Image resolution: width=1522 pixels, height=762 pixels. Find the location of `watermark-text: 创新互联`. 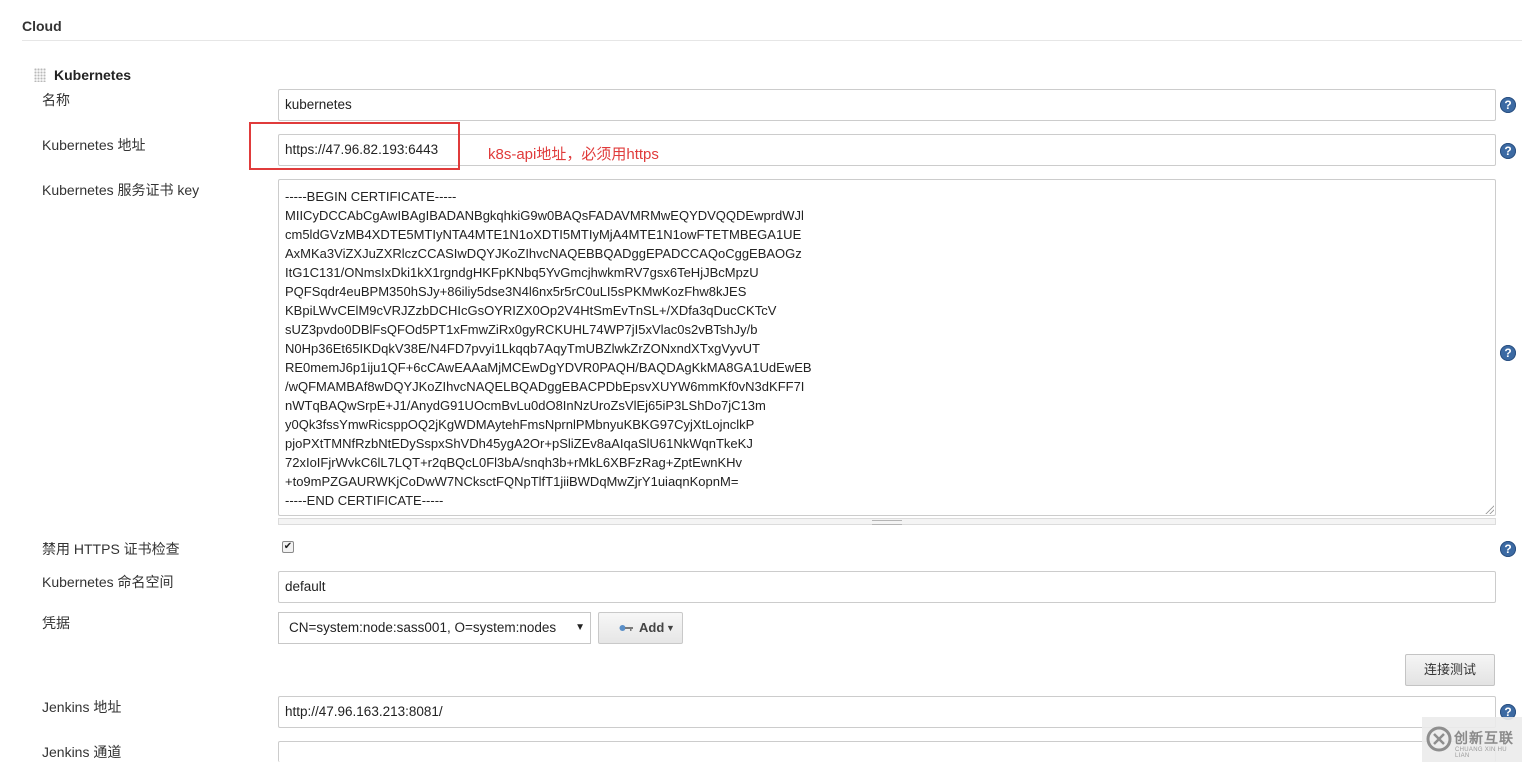

watermark-text: 创新互联 is located at coordinates (1484, 738).